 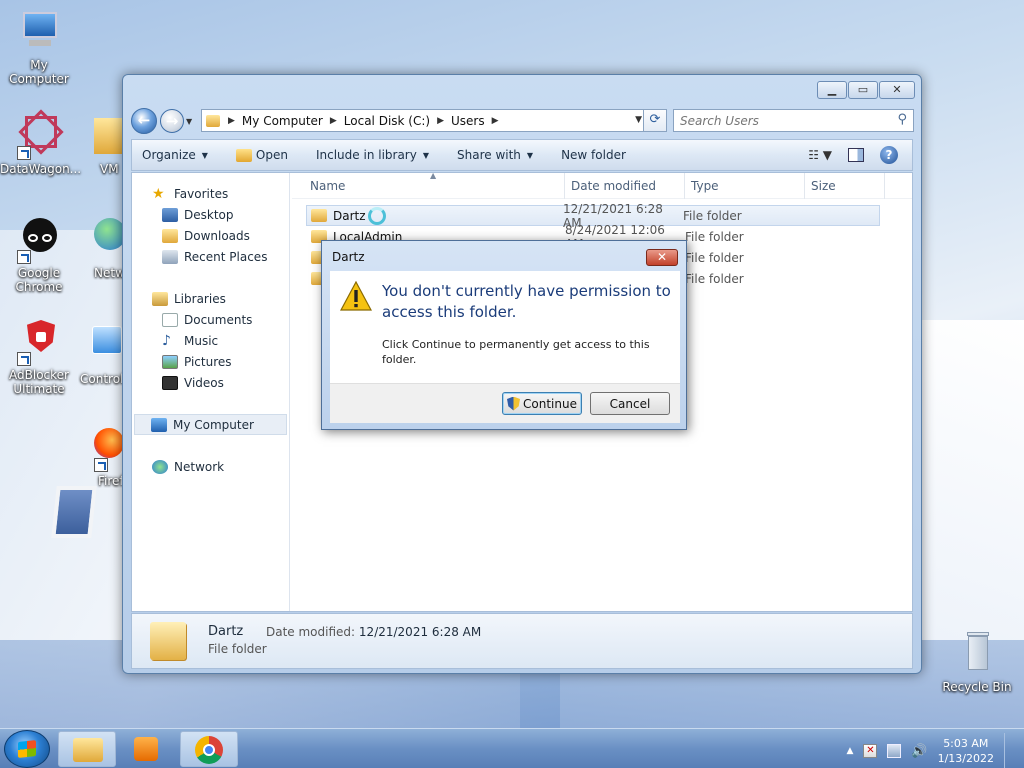 What do you see at coordinates (889, 155) in the screenshot?
I see `help-icon: ?` at bounding box center [889, 155].